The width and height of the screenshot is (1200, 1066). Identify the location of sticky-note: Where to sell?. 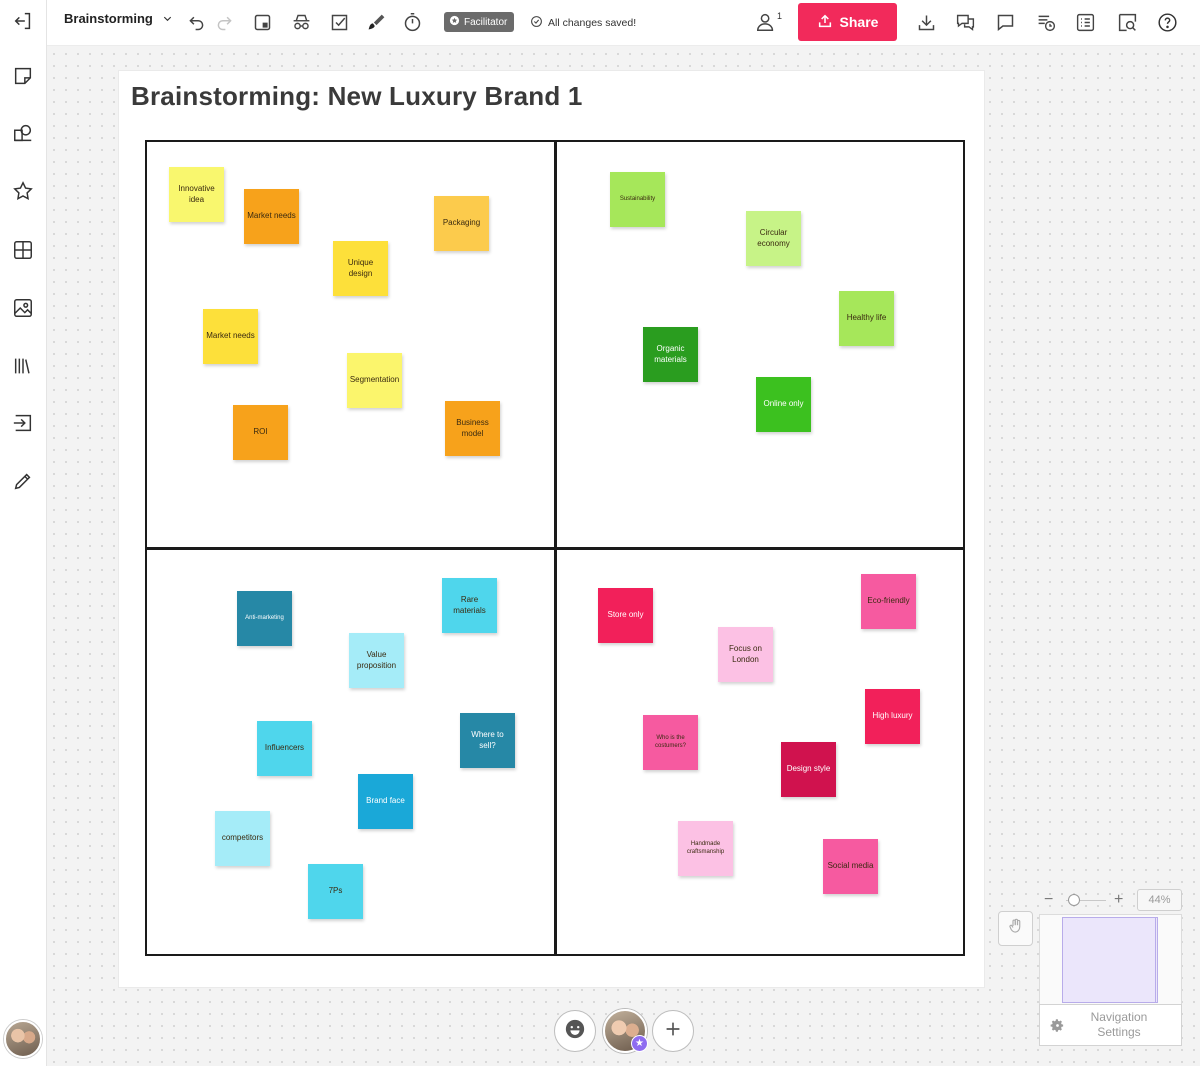
(487, 740).